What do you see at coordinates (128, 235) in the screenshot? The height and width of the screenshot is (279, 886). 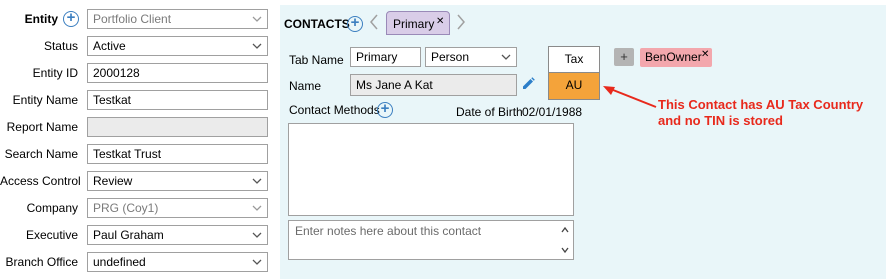 I see `field-value: Paul Graham` at bounding box center [128, 235].